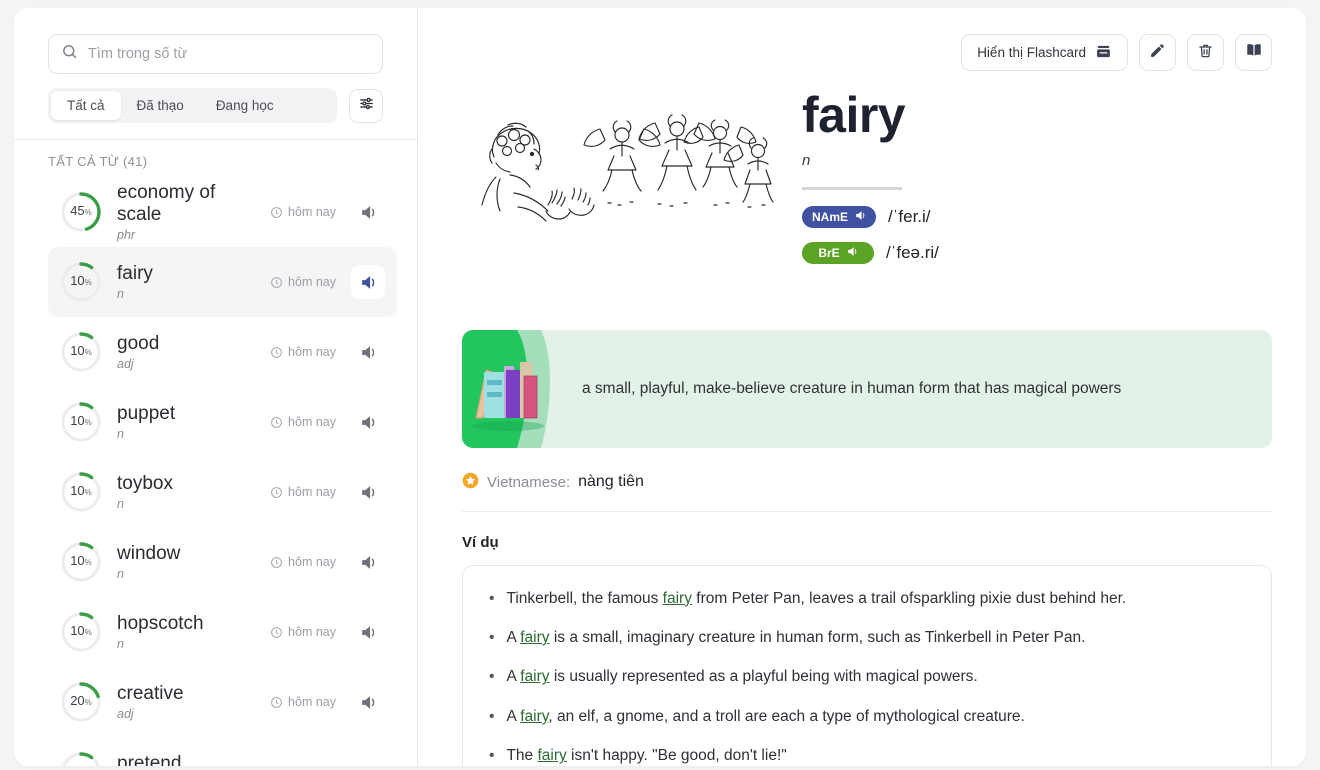  What do you see at coordinates (912, 252) in the screenshot?
I see `bre-ipa: /ˈfeə.ri/` at bounding box center [912, 252].